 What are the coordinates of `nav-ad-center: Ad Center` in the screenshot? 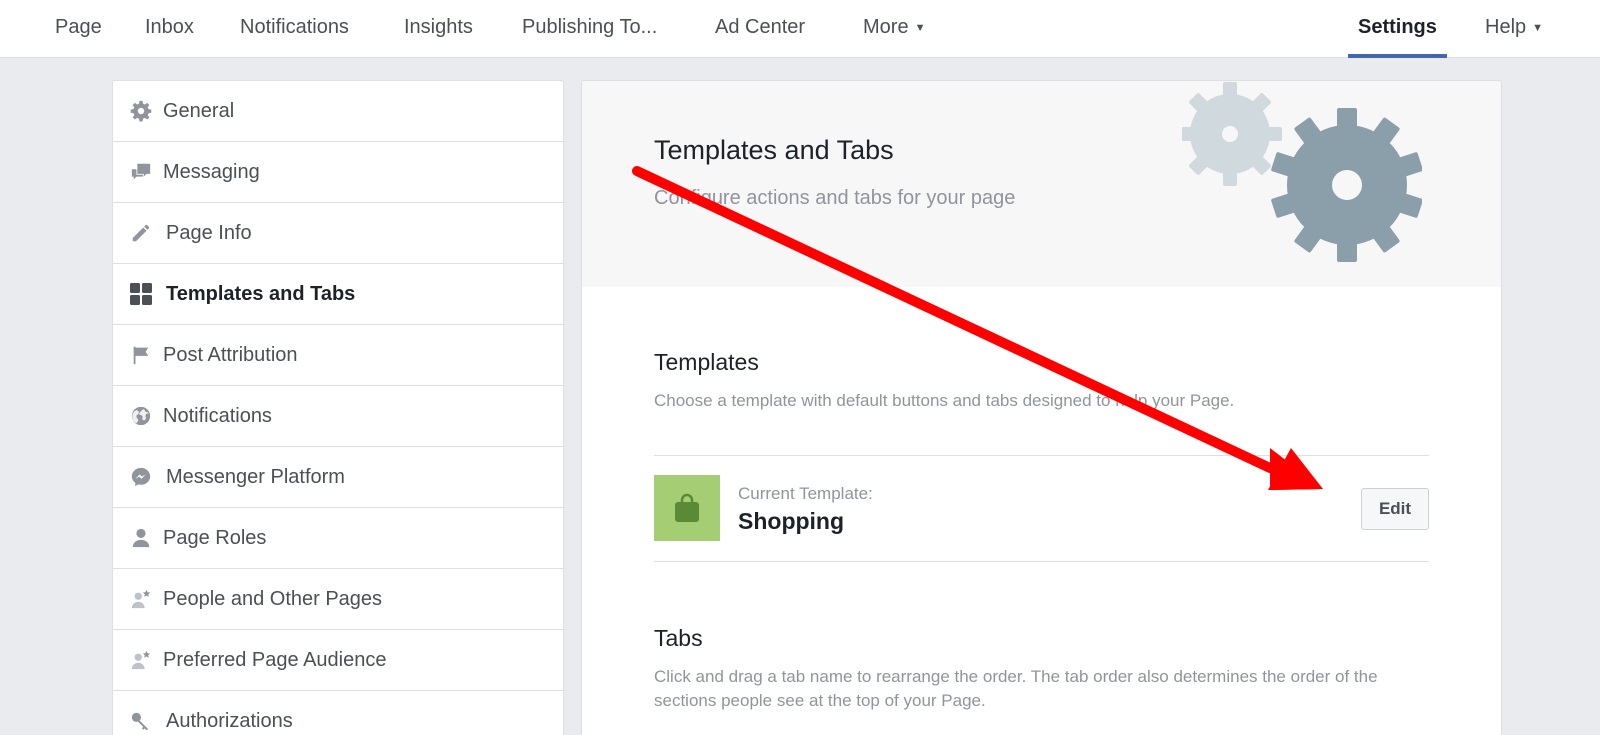 It's located at (760, 29).